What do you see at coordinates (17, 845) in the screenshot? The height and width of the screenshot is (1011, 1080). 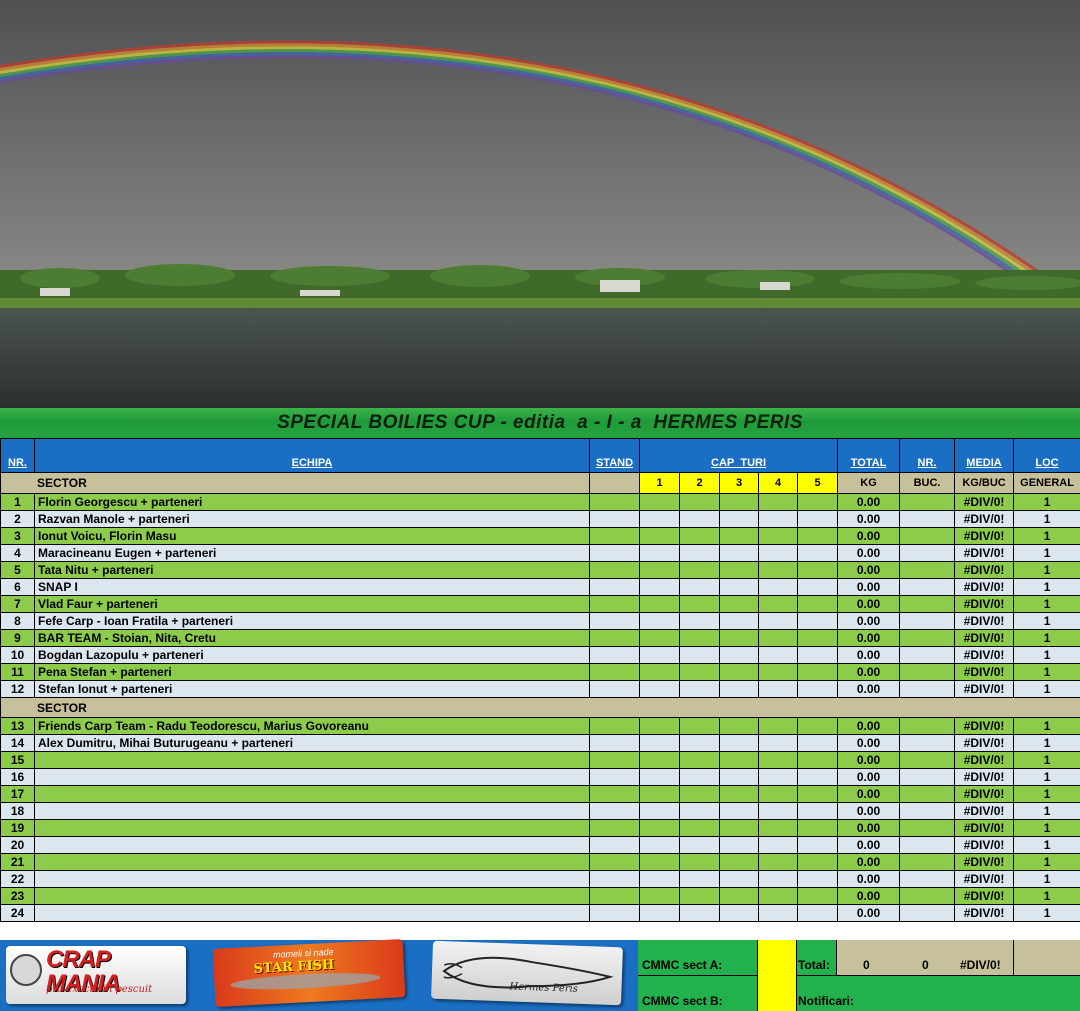 I see `row-nr: 20` at bounding box center [17, 845].